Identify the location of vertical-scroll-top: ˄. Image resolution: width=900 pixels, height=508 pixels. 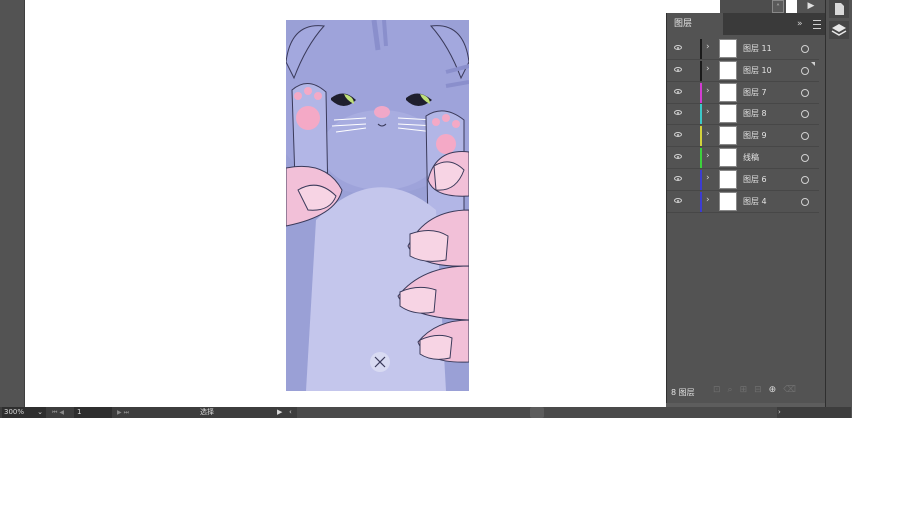
(753, 6).